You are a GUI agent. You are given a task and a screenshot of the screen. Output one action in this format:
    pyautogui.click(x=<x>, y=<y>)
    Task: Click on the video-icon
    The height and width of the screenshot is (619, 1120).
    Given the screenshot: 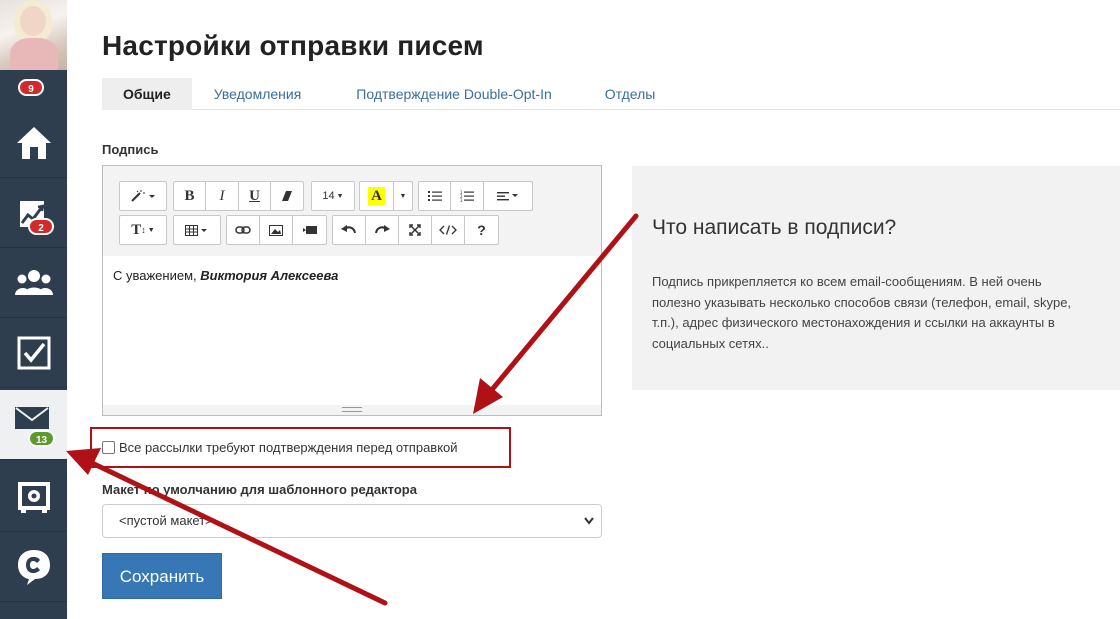 What is the action you would take?
    pyautogui.click(x=309, y=230)
    